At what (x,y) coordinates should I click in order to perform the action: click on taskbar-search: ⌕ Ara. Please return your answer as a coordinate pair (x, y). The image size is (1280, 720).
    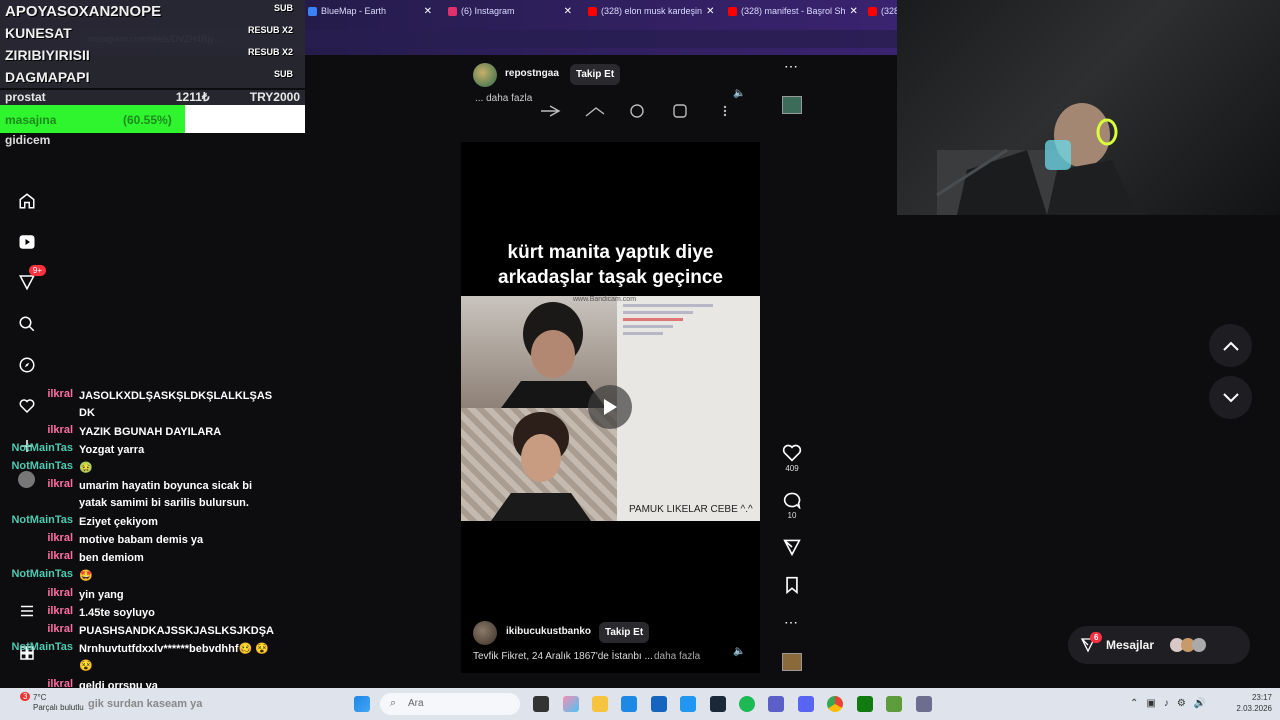
    Looking at the image, I should click on (450, 704).